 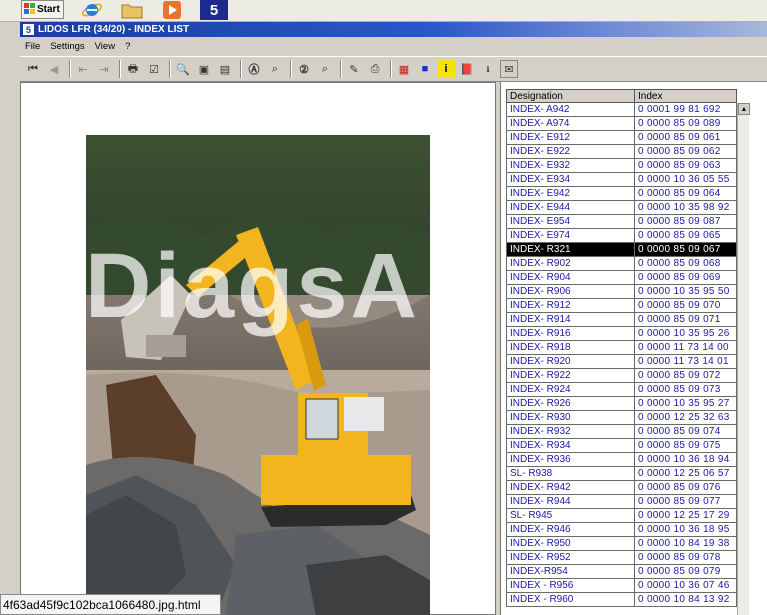 What do you see at coordinates (304, 69) in the screenshot?
I see `search-number-icon: ②` at bounding box center [304, 69].